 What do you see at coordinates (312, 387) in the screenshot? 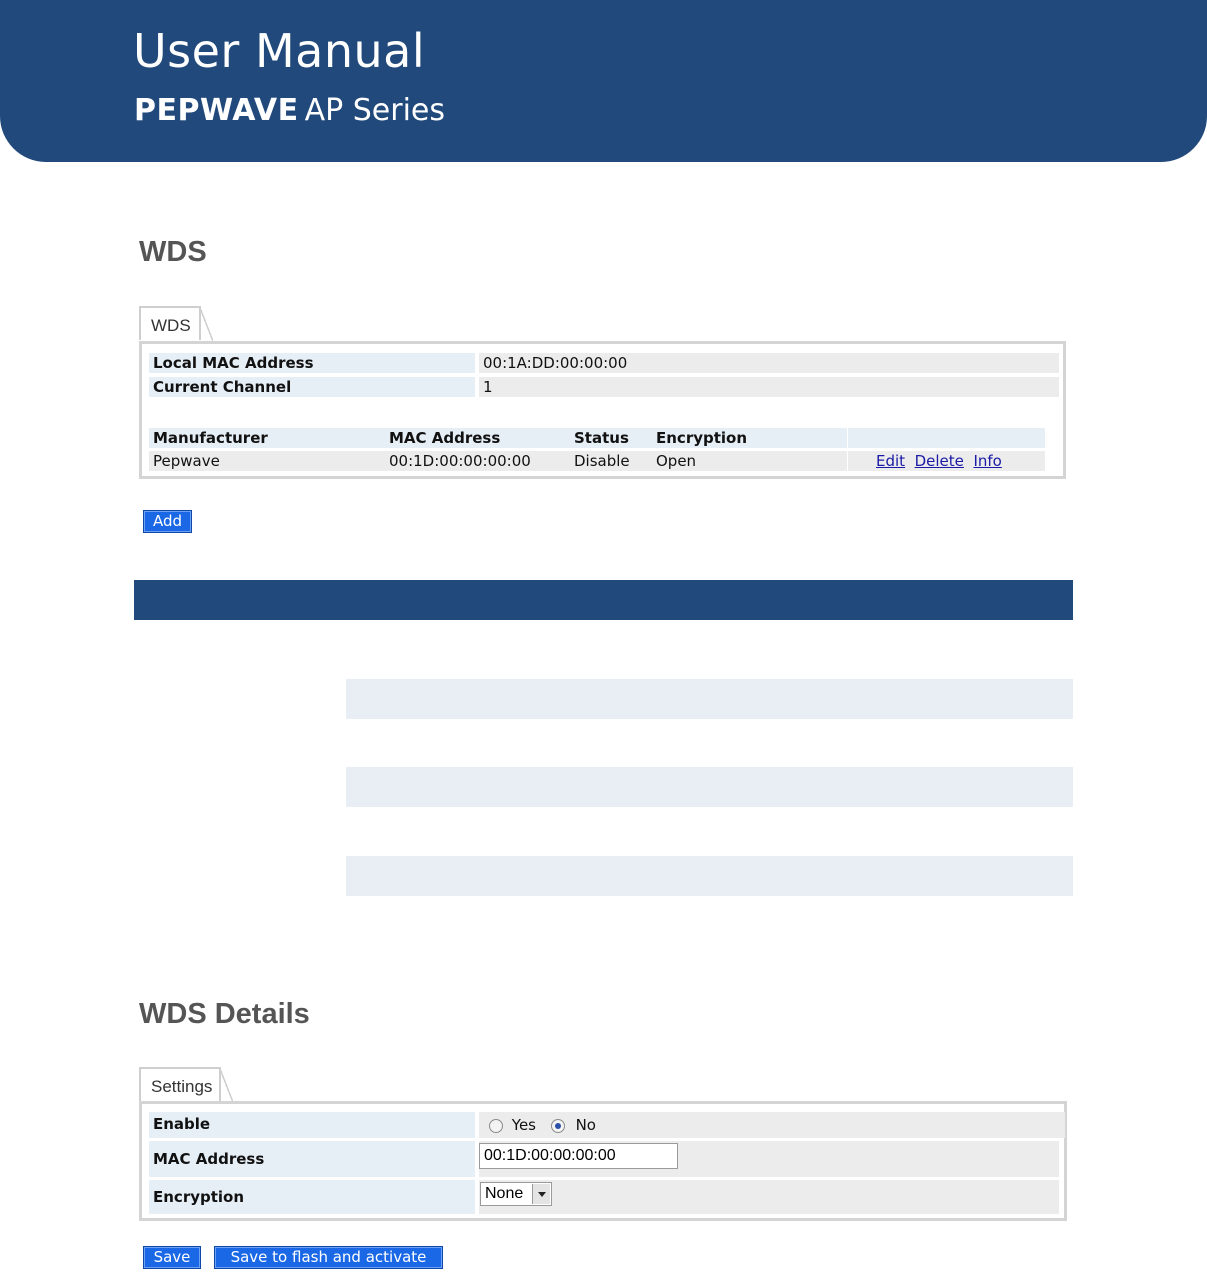
I see `channel-label: Current Channel` at bounding box center [312, 387].